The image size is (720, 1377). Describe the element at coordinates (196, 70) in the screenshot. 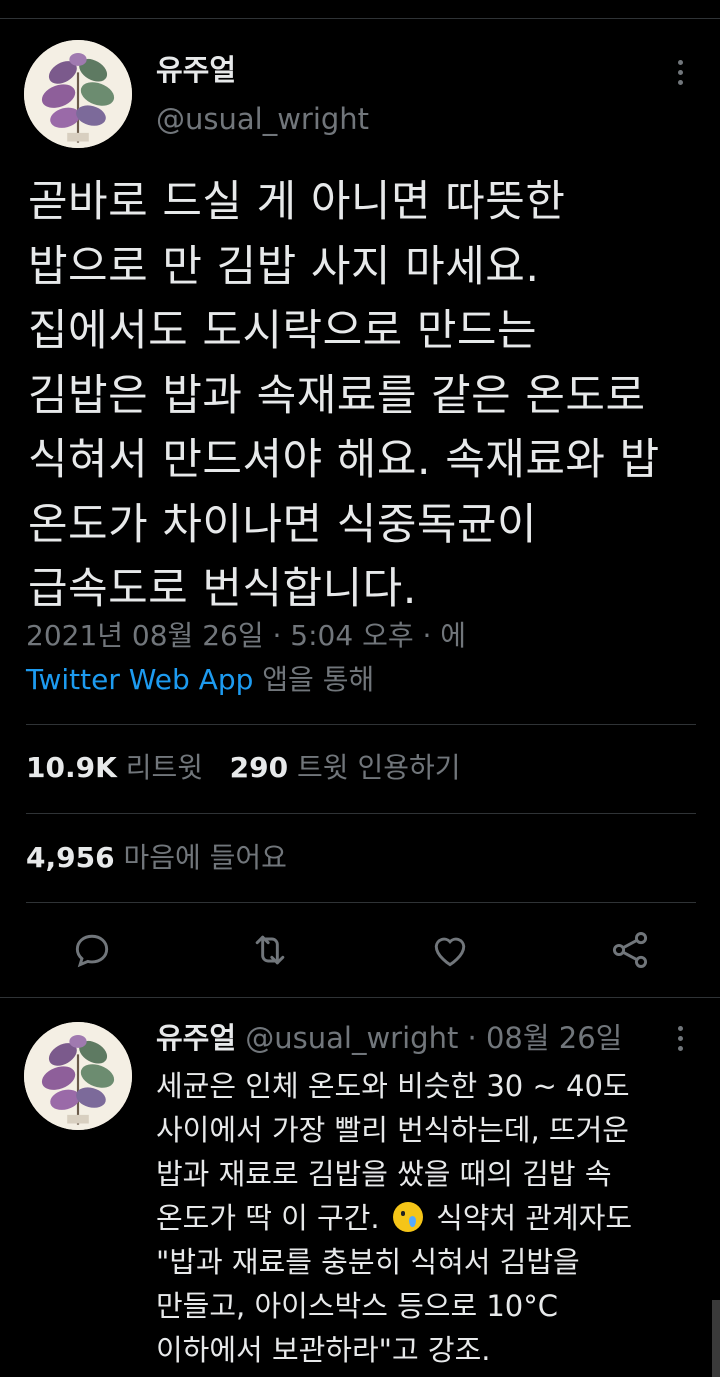

I see `author-display-name: 유주얼` at that location.